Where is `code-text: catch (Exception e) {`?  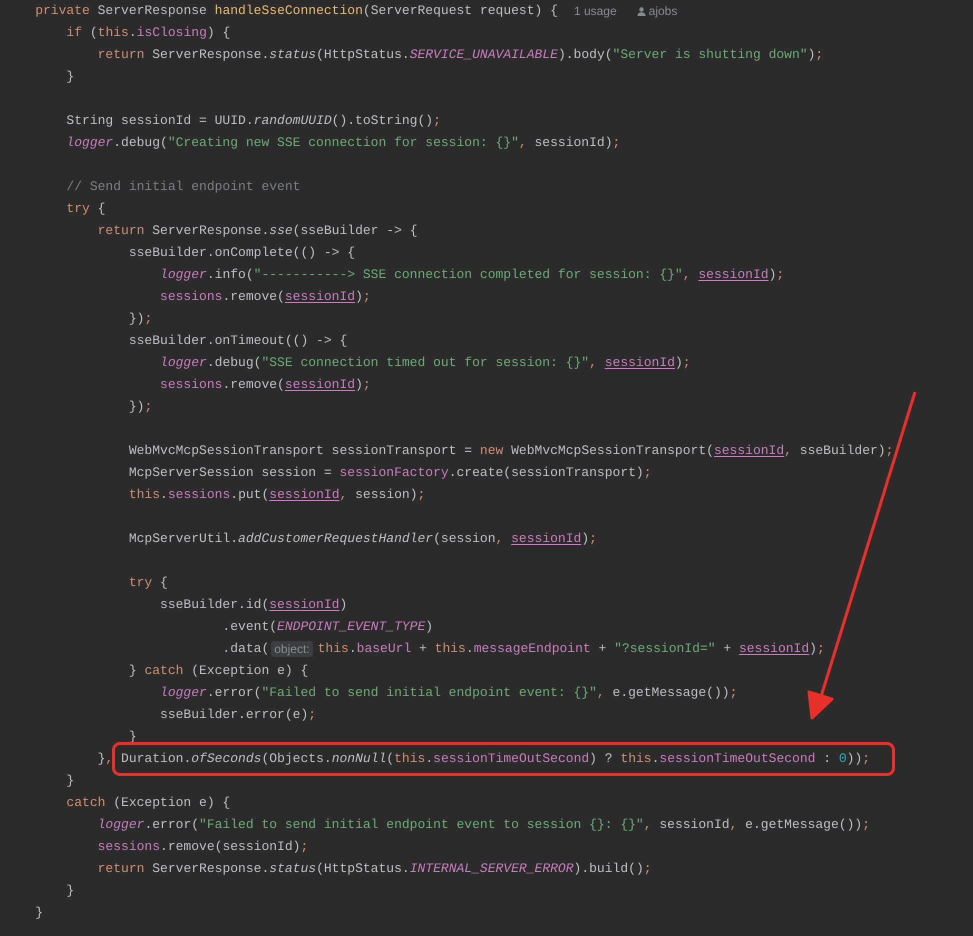
code-text: catch (Exception e) { is located at coordinates (147, 803).